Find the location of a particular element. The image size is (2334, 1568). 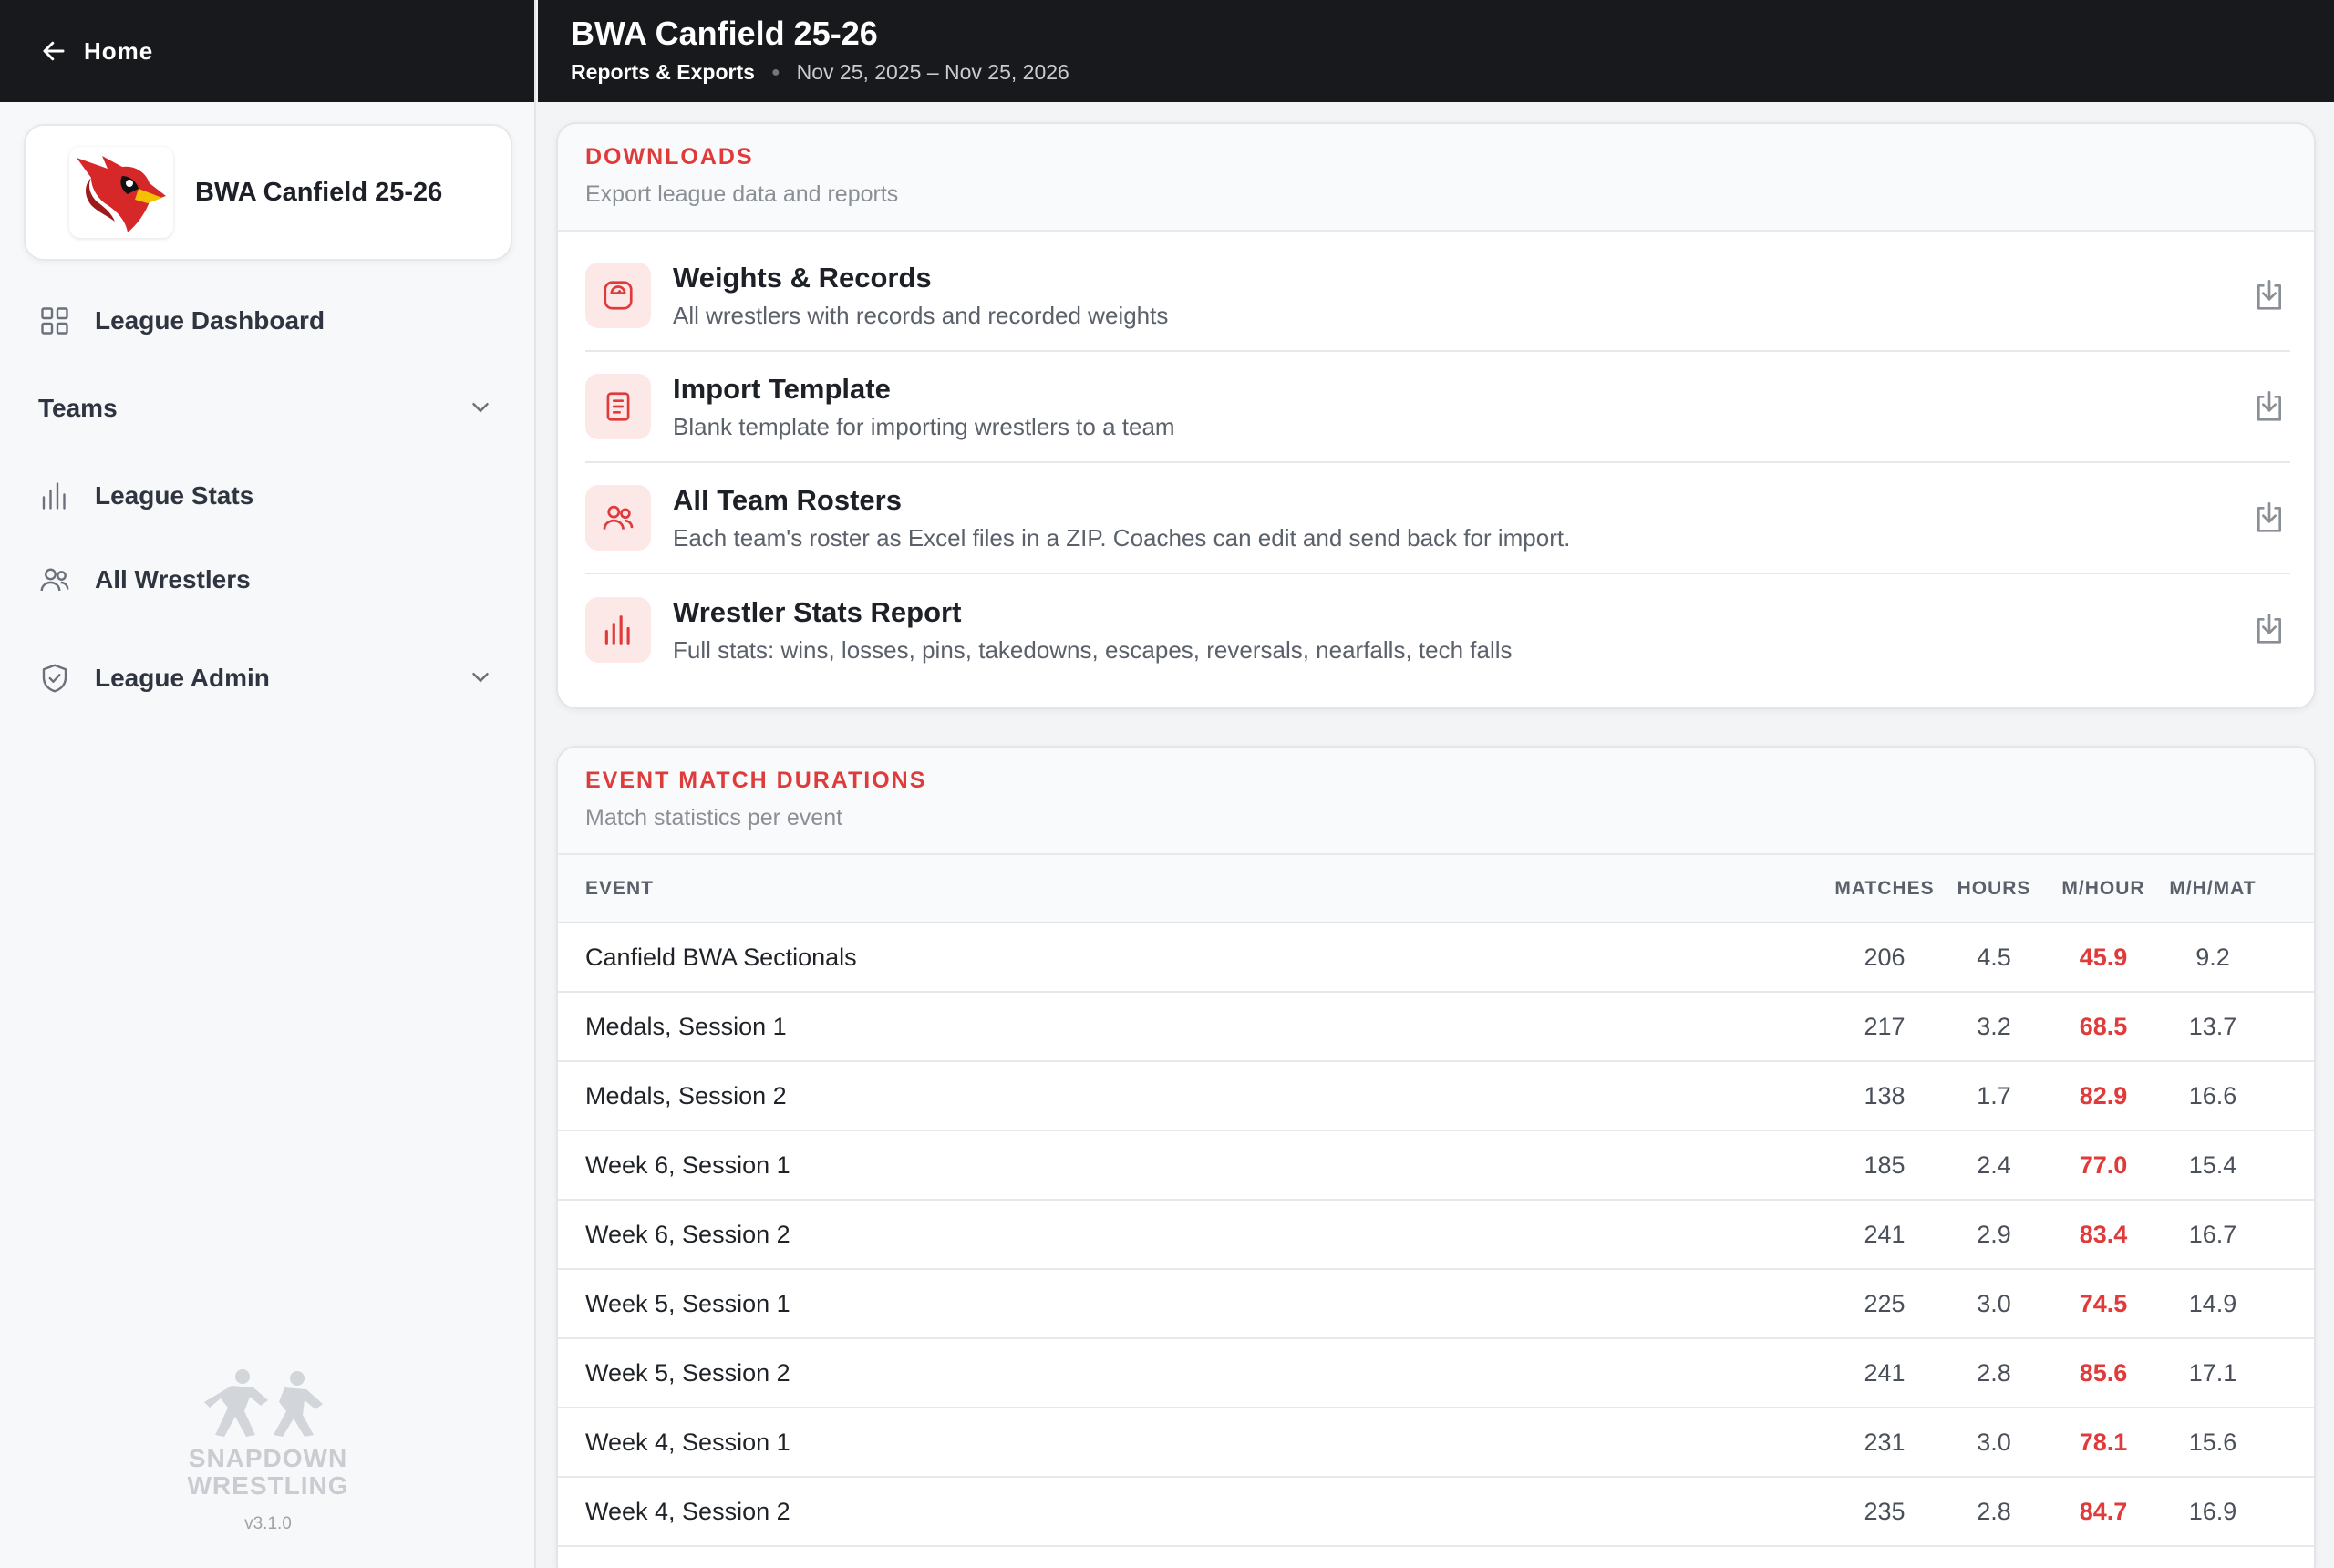

cardinal-logo-icon is located at coordinates (121, 194).